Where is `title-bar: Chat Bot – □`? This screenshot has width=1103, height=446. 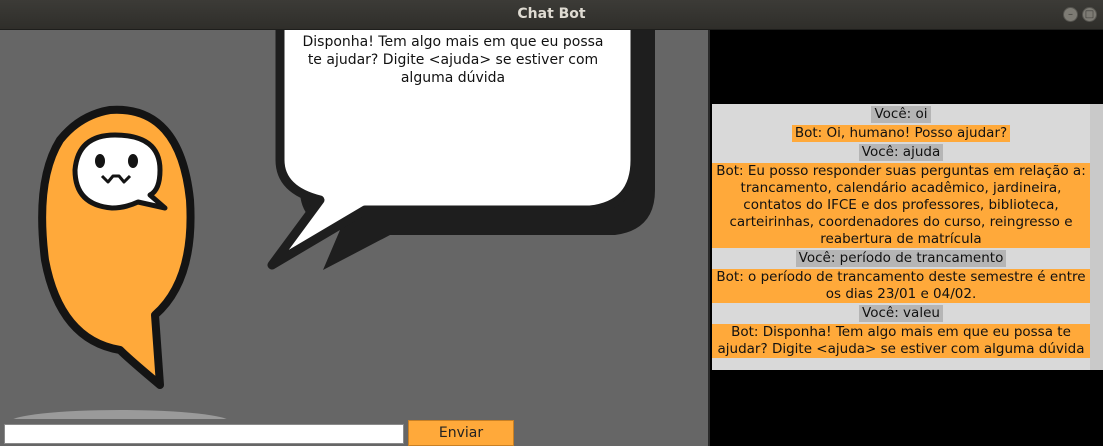
title-bar: Chat Bot – □ is located at coordinates (551, 15).